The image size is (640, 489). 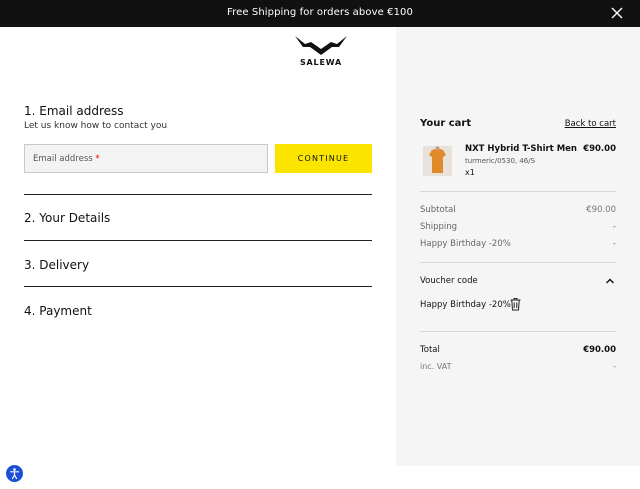 I want to click on step-your-details: 2. Your Details, so click(x=67, y=218).